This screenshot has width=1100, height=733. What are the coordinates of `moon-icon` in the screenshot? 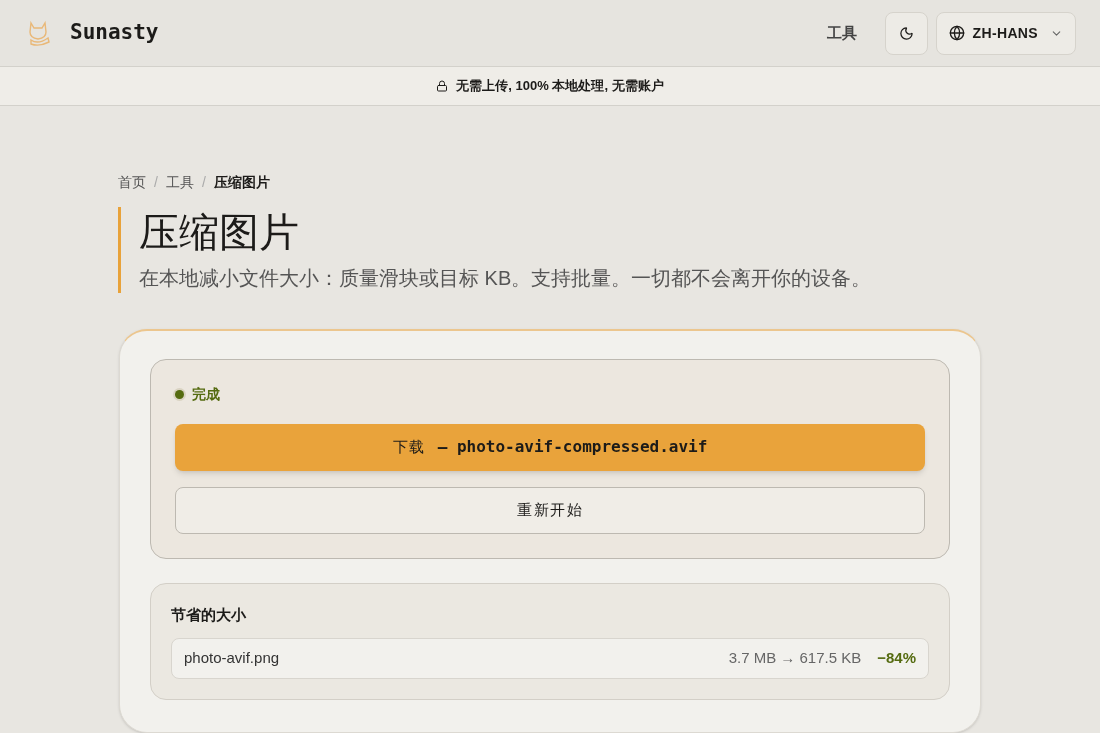 It's located at (906, 33).